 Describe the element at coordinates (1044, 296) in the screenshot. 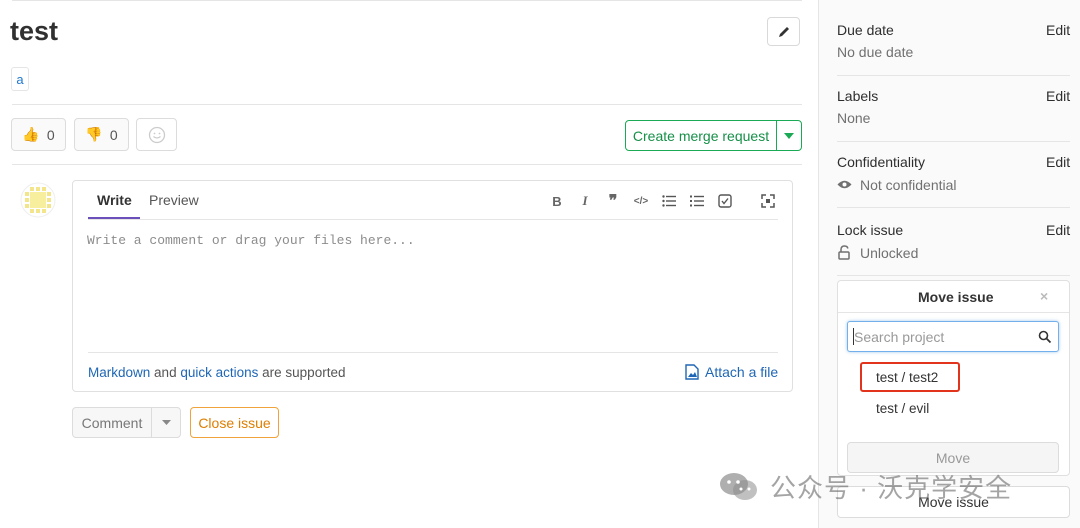

I see `close-icon: ×` at that location.